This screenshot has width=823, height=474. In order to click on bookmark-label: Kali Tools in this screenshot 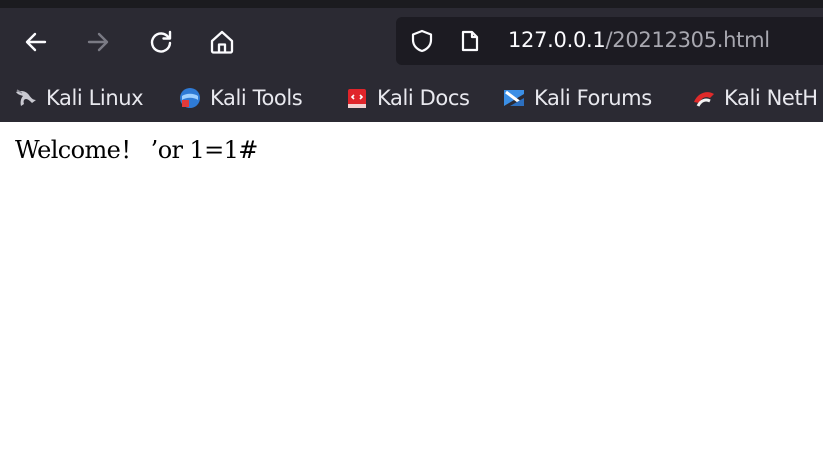, I will do `click(256, 98)`.